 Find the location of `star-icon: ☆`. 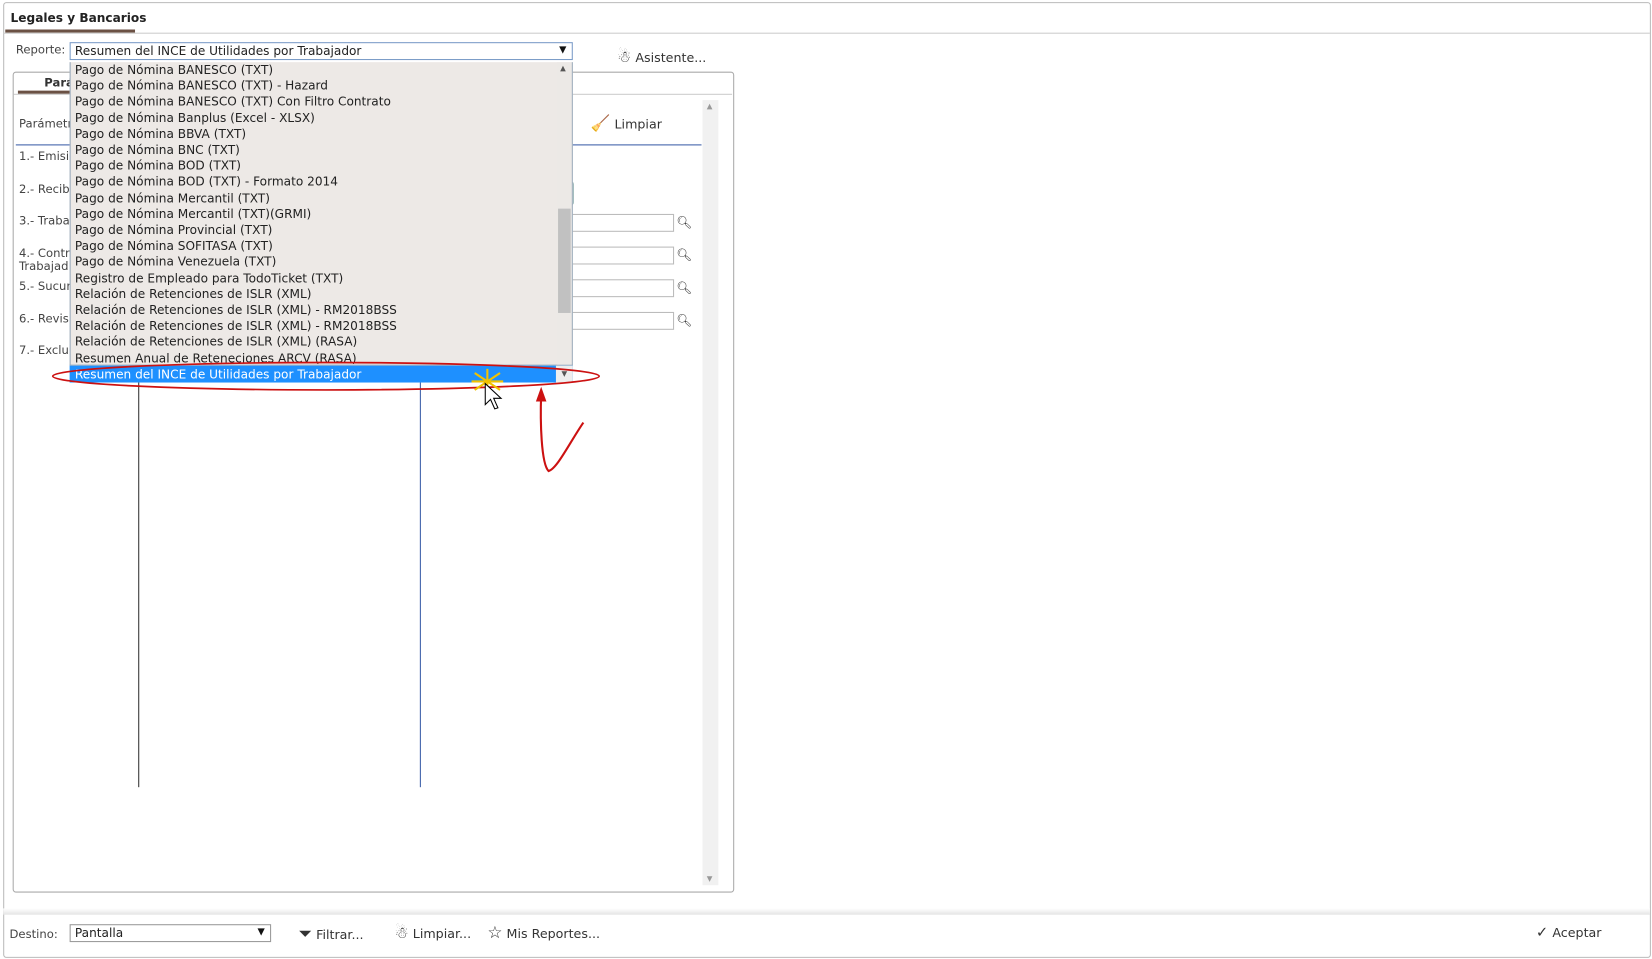

star-icon: ☆ is located at coordinates (495, 932).